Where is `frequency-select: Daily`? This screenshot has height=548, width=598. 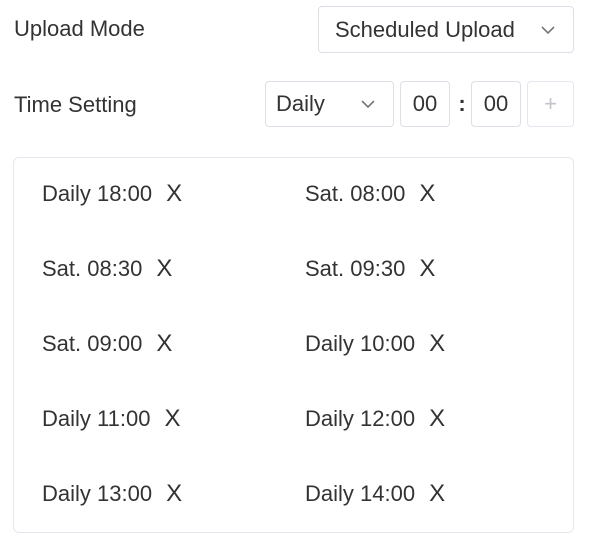
frequency-select: Daily is located at coordinates (329, 104).